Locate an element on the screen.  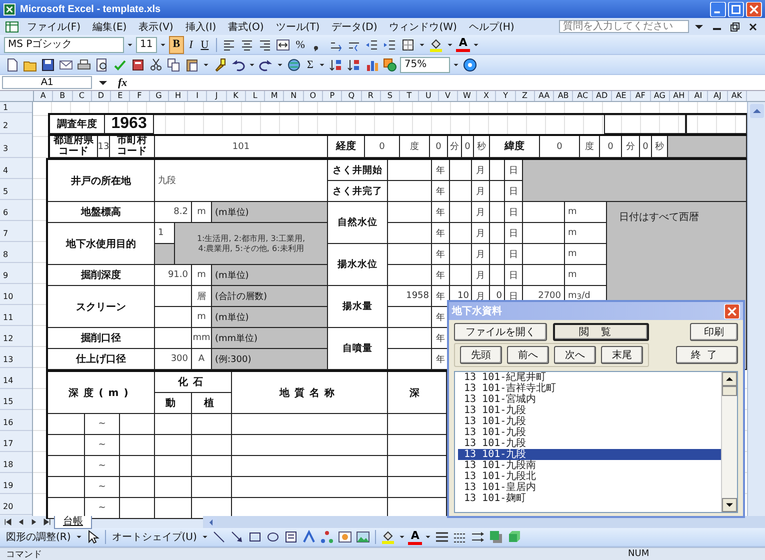
arrow-style-icon is located at coordinates (478, 537).